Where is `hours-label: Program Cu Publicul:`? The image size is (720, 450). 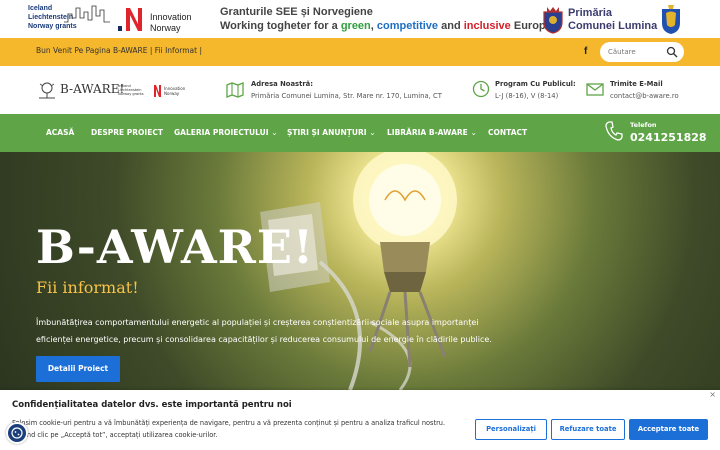
hours-label: Program Cu Publicul: is located at coordinates (535, 84).